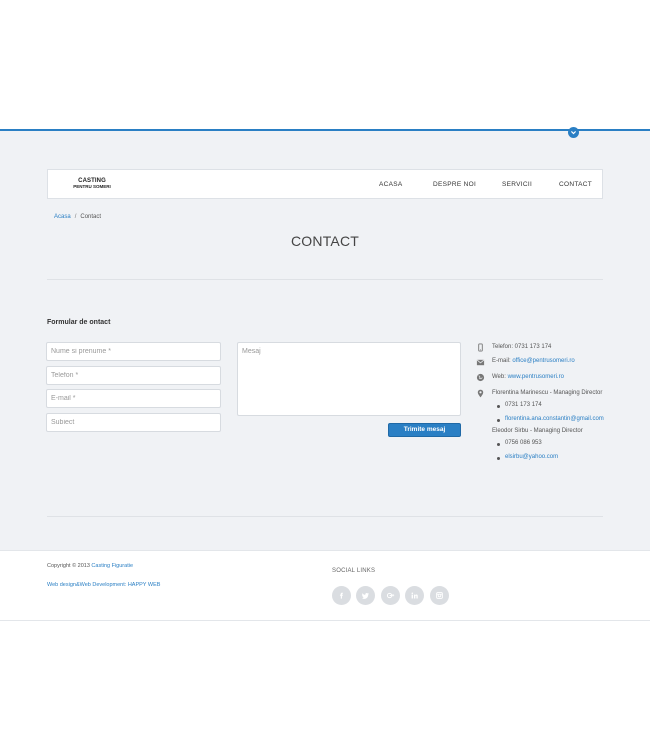 Image resolution: width=650 pixels, height=750 pixels. What do you see at coordinates (500, 377) in the screenshot?
I see `contact-web-label: Web:` at bounding box center [500, 377].